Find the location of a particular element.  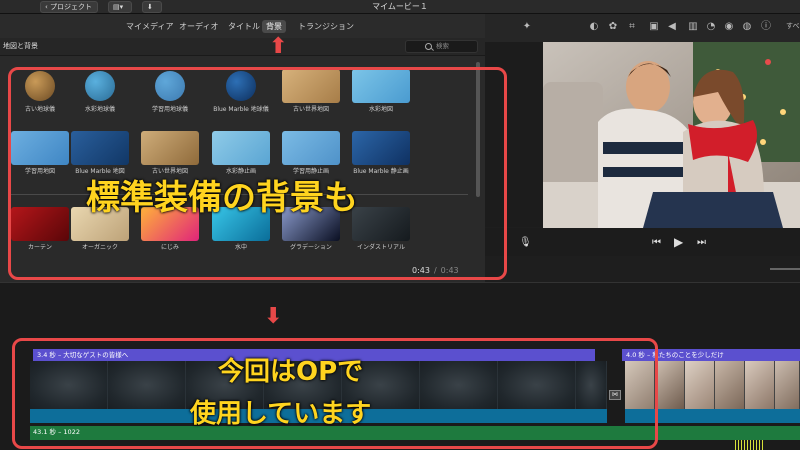

tab-my-media: マイメディア is located at coordinates (149, 26).